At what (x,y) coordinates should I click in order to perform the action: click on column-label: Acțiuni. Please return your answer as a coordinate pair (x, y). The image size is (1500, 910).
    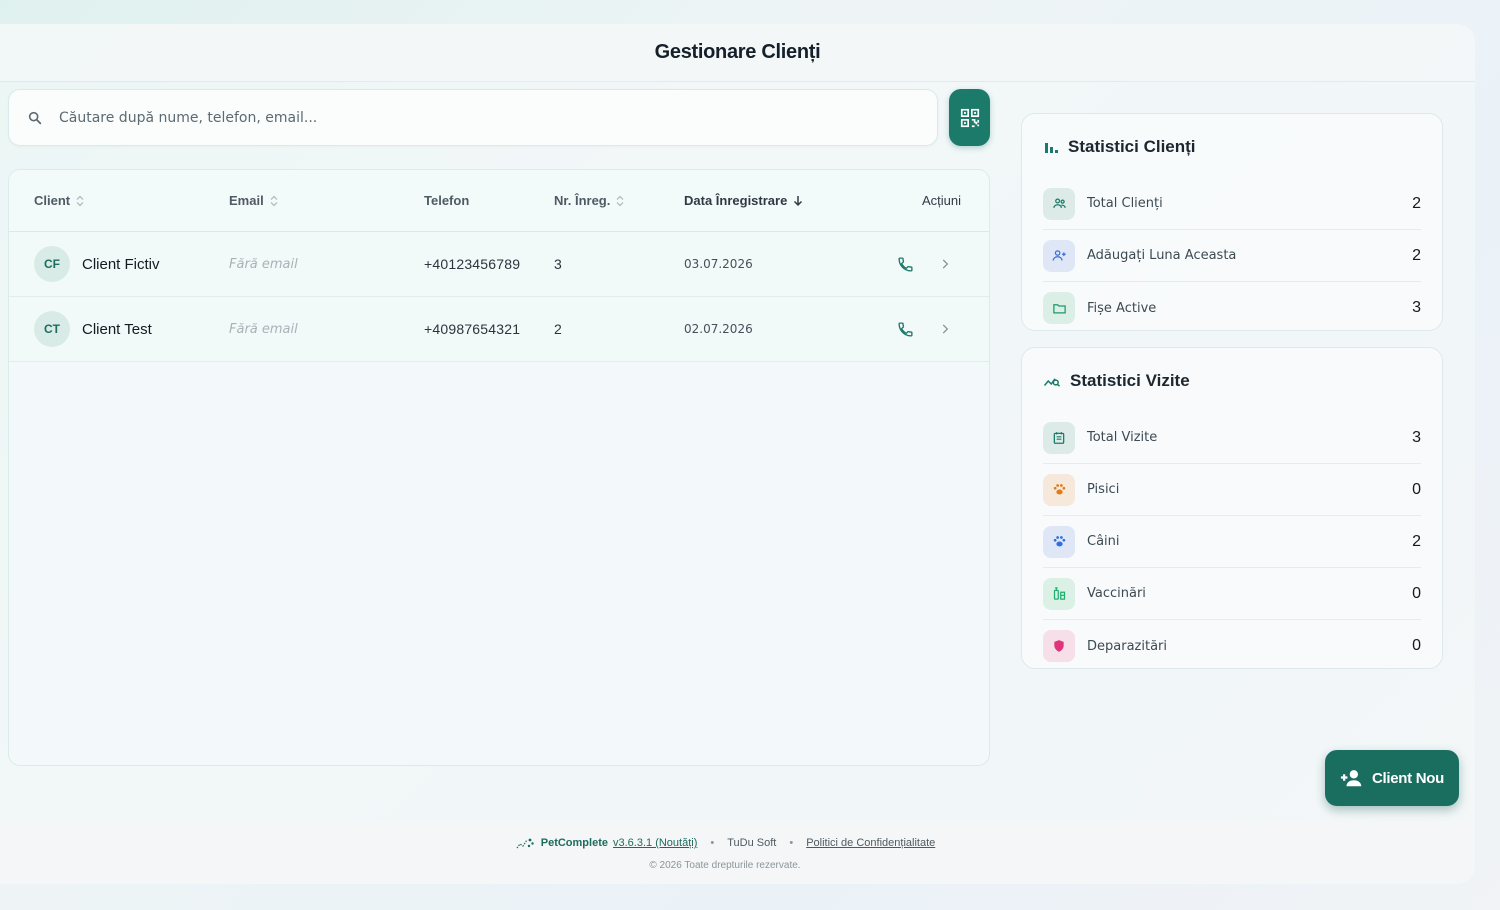
    Looking at the image, I should click on (942, 200).